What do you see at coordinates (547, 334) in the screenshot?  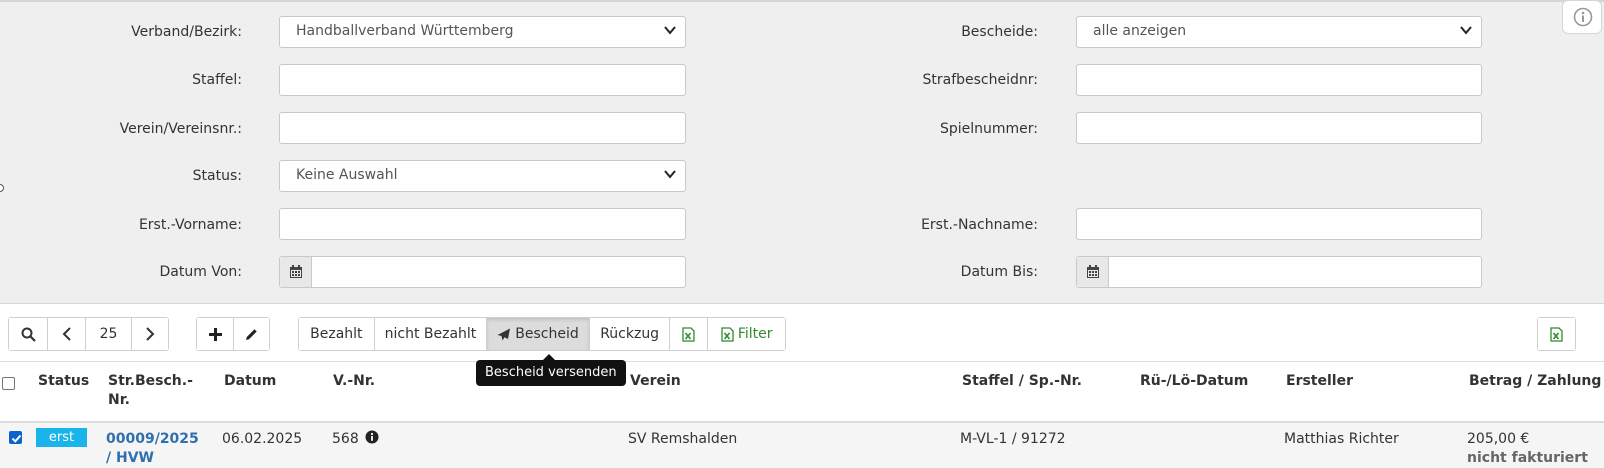 I see `bescheid-label: Bescheid` at bounding box center [547, 334].